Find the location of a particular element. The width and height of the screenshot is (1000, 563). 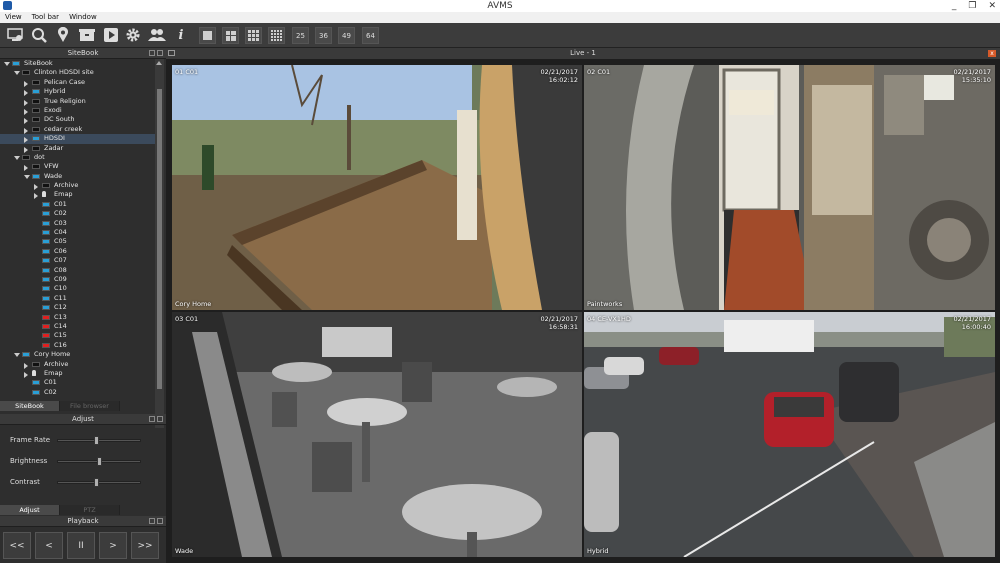

layout-1-button is located at coordinates (207, 35).